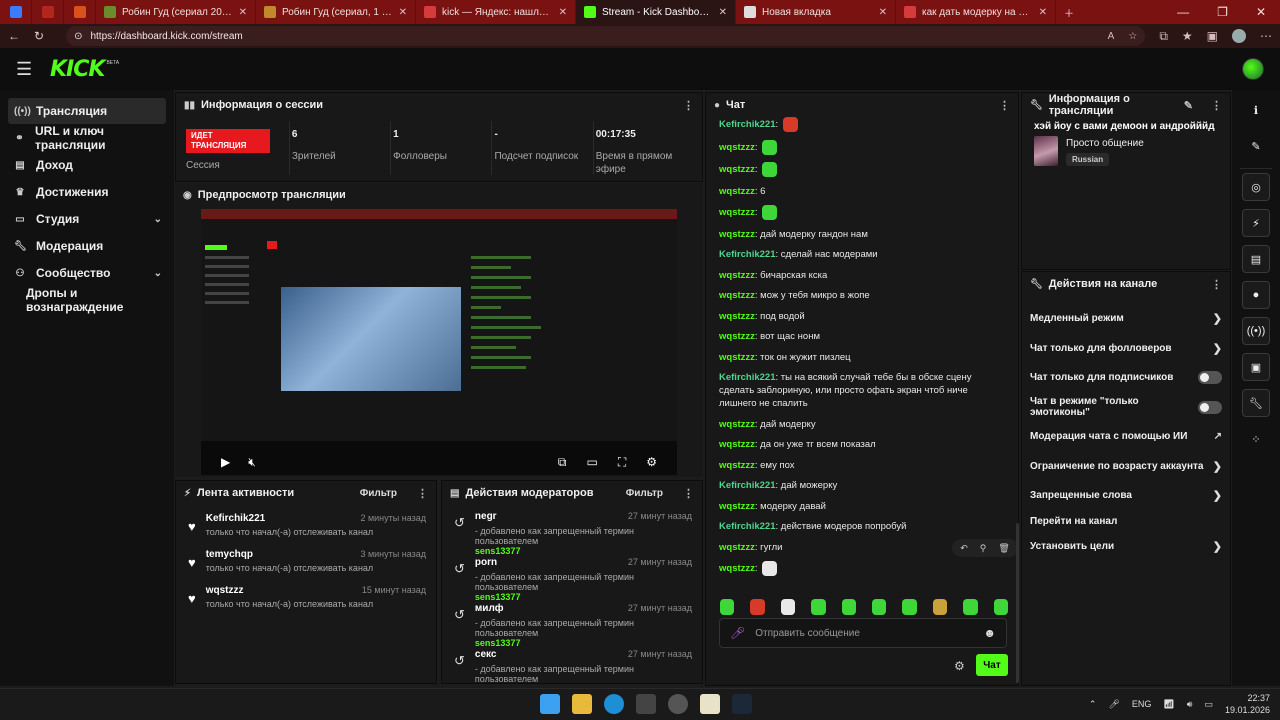 The image size is (1280, 720). Describe the element at coordinates (39, 36) in the screenshot. I see `reload-icon: ↻` at that location.